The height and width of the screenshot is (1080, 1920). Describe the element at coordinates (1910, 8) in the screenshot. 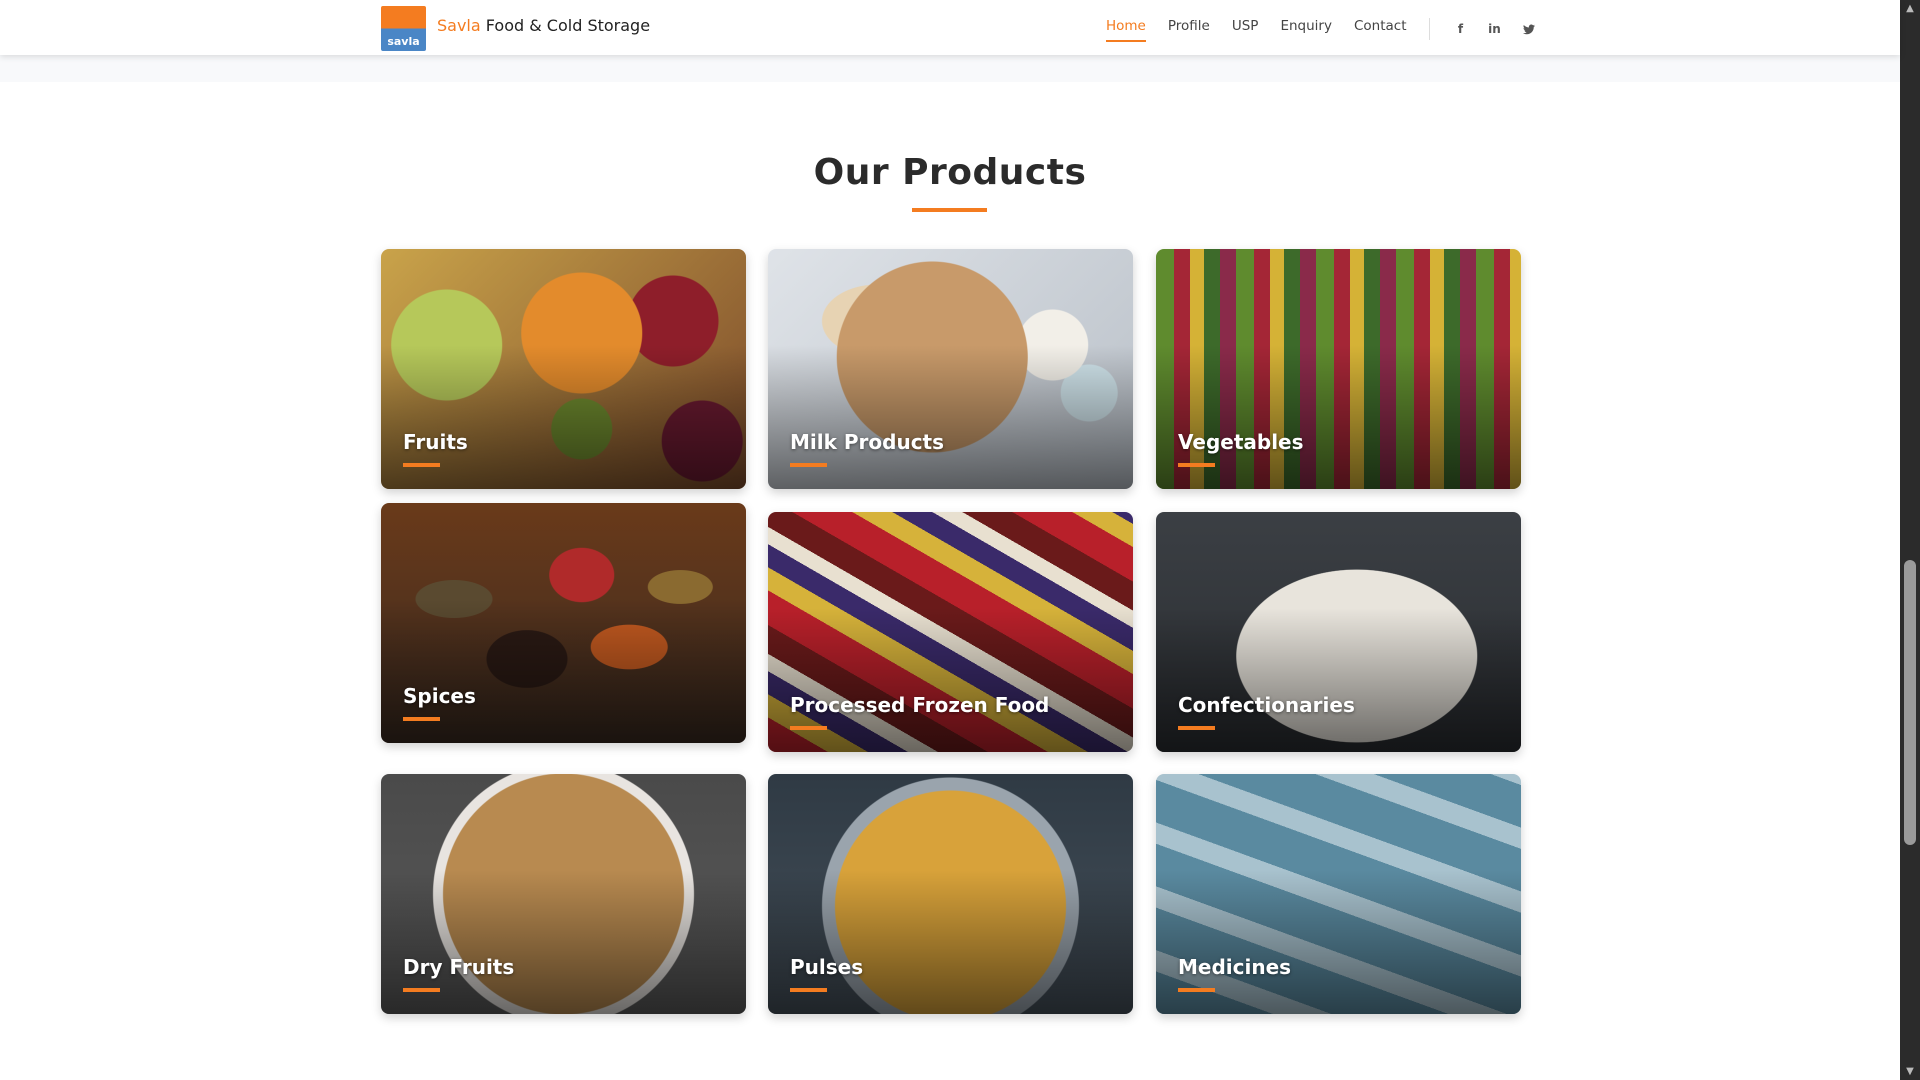

I see `scroll-up-arrow-icon: ▲` at that location.